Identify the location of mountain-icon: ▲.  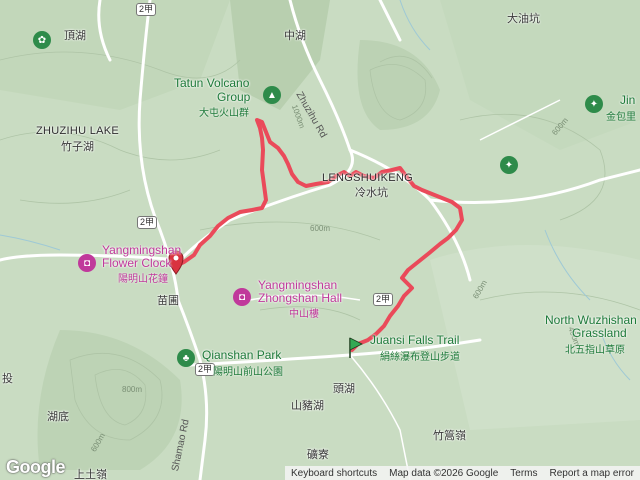
(272, 95).